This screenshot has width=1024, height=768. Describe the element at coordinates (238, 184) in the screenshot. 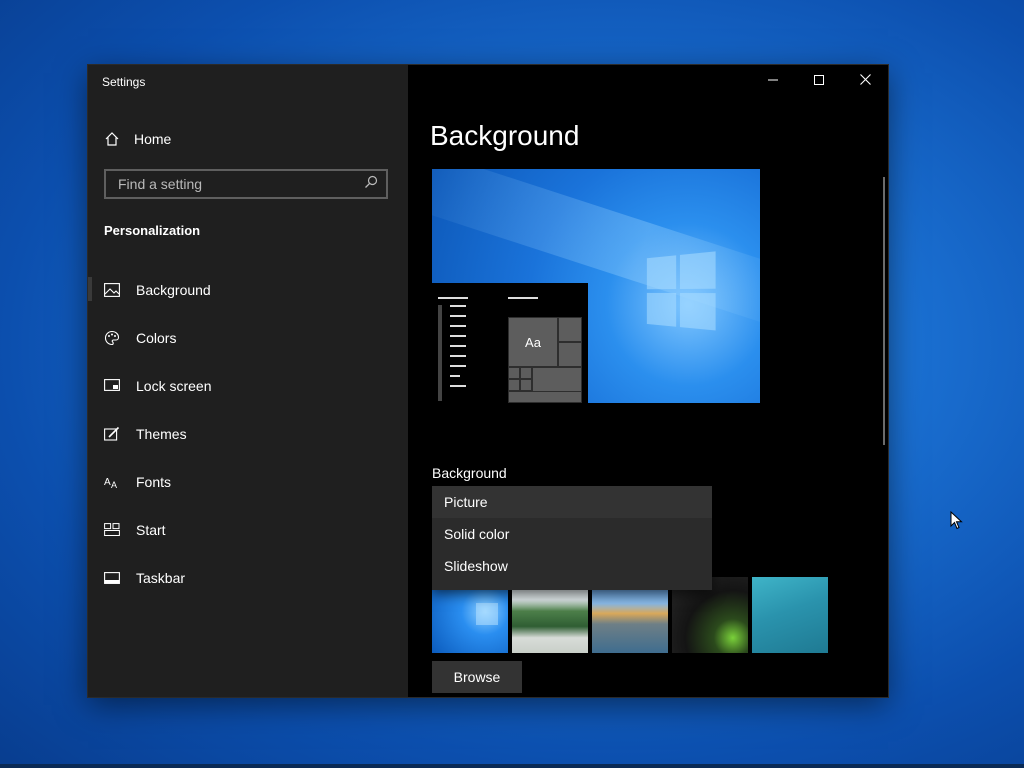

I see `search-input` at that location.